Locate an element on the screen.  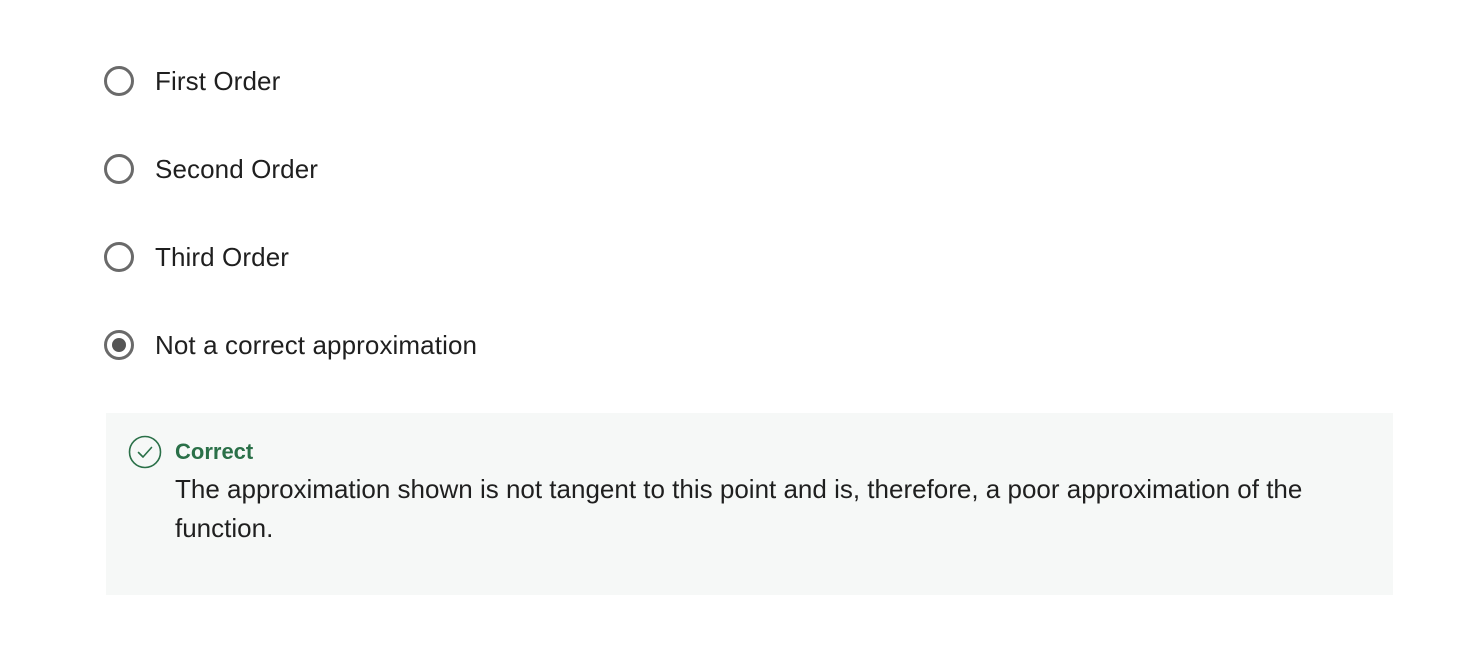
radio-button-selected is located at coordinates (119, 345).